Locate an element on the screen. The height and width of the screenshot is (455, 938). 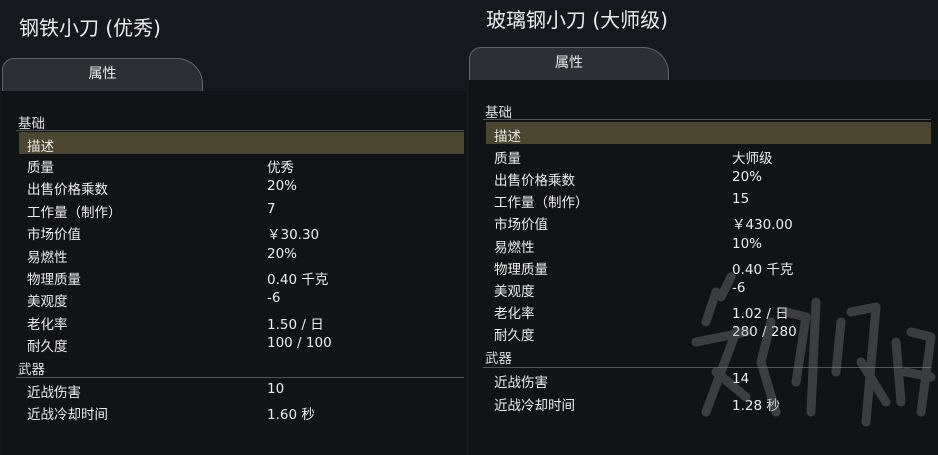
item-title: 钢铁小刀 (优秀) is located at coordinates (90, 28).